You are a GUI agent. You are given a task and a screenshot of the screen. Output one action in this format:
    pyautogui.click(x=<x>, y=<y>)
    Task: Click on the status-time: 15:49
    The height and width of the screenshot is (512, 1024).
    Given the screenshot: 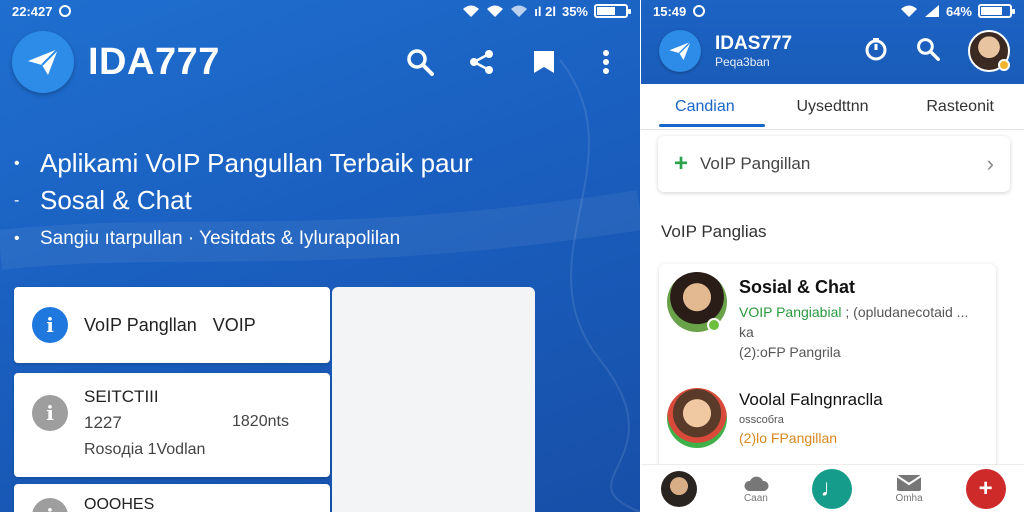 What is the action you would take?
    pyautogui.click(x=670, y=11)
    